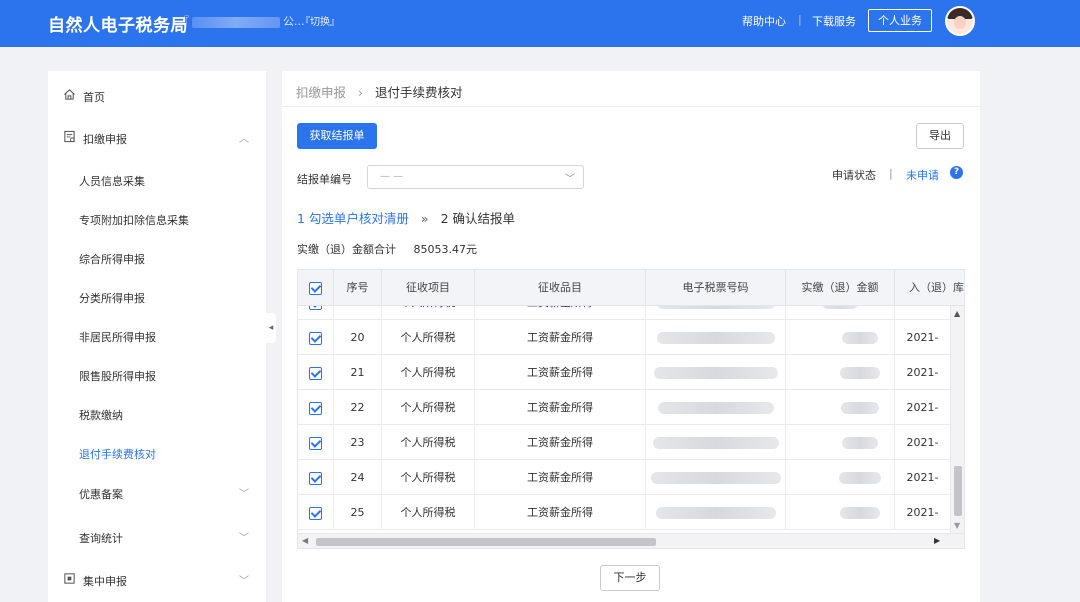 This screenshot has height=602, width=1080. I want to click on col-header-item: 征收项目, so click(428, 288).